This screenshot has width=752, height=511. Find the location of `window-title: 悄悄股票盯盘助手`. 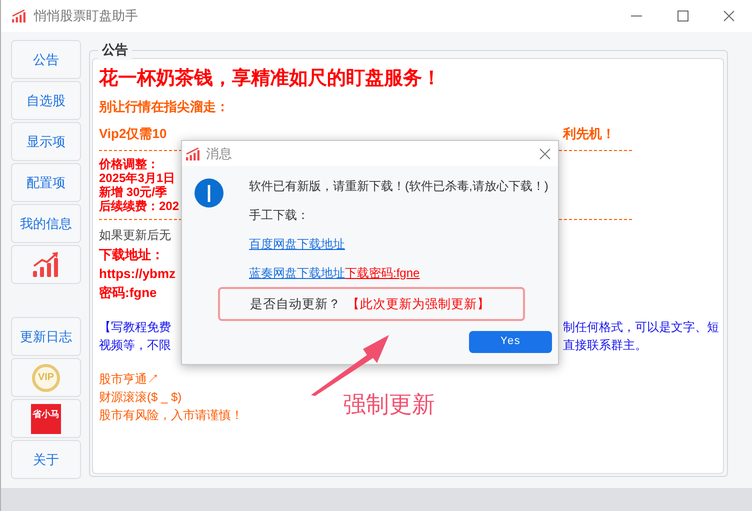

window-title: 悄悄股票盯盘助手 is located at coordinates (86, 16).